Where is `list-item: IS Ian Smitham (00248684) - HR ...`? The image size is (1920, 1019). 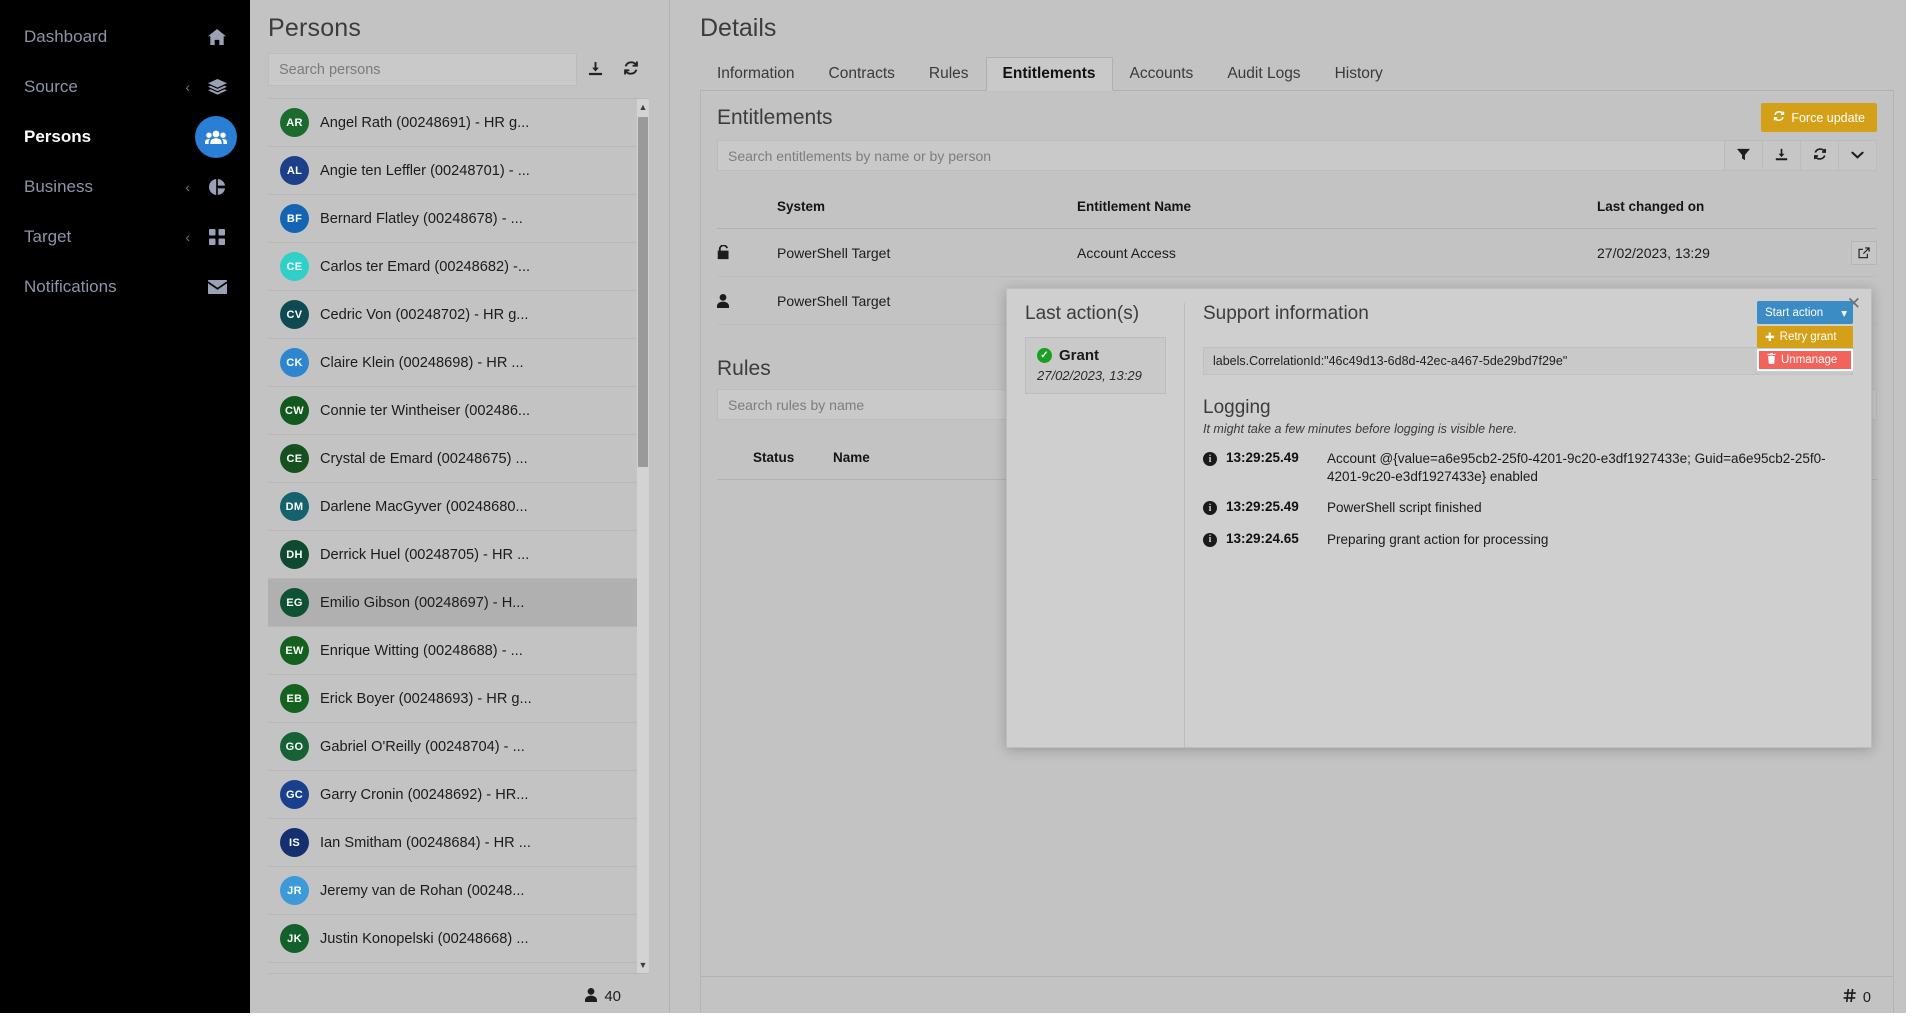
list-item: IS Ian Smitham (00248684) - HR ... is located at coordinates (458, 843).